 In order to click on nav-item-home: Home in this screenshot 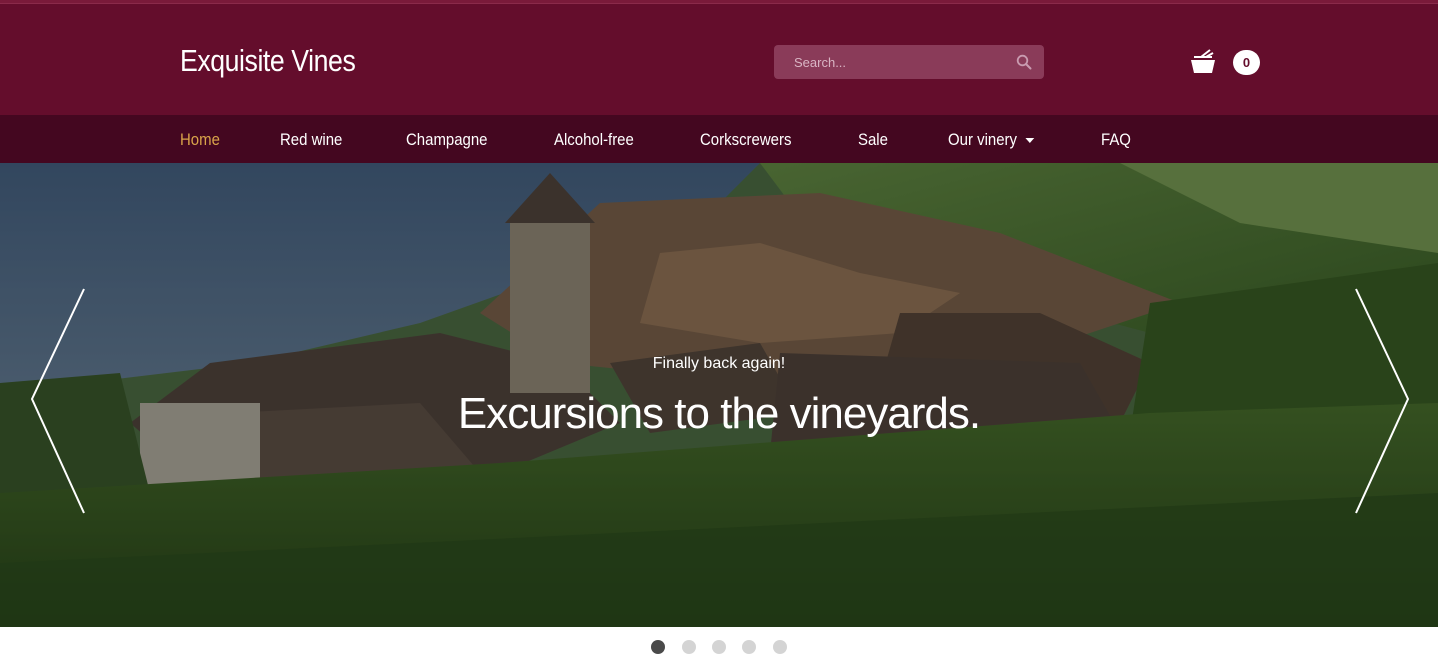, I will do `click(200, 139)`.